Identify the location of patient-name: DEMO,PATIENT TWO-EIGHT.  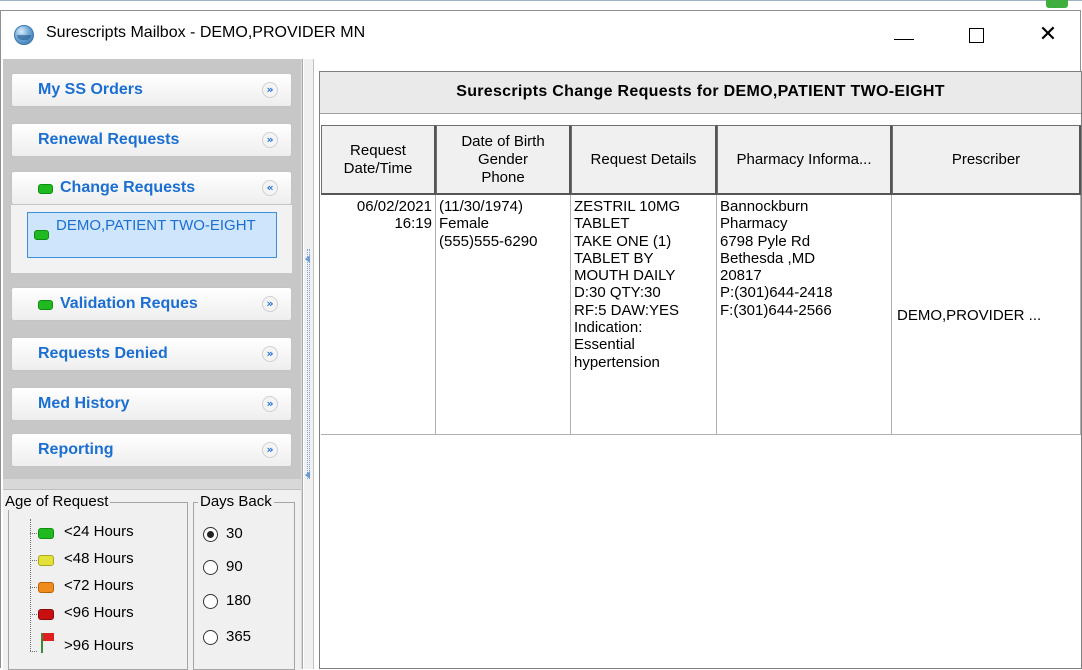
(156, 225).